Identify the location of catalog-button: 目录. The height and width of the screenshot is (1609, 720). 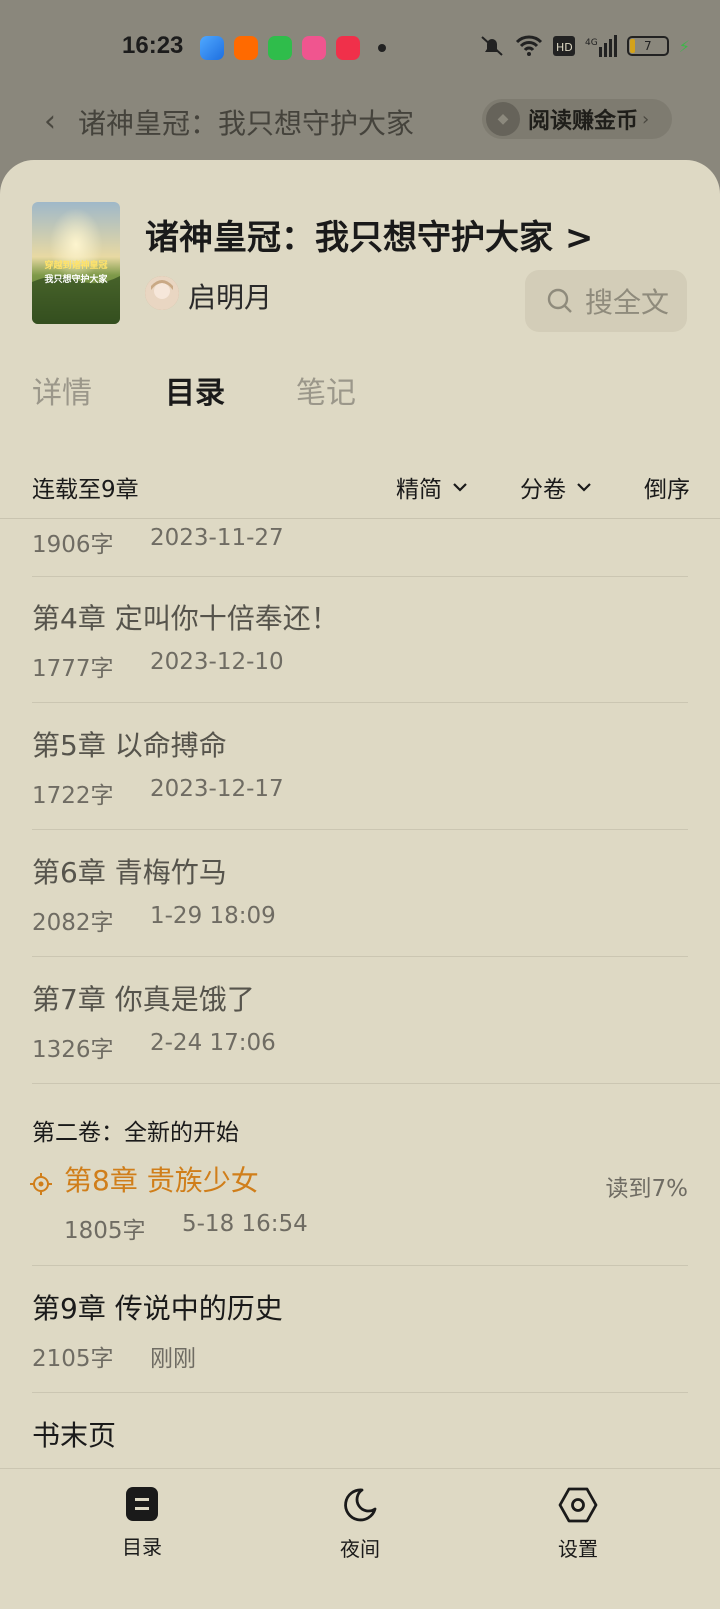
(142, 1523).